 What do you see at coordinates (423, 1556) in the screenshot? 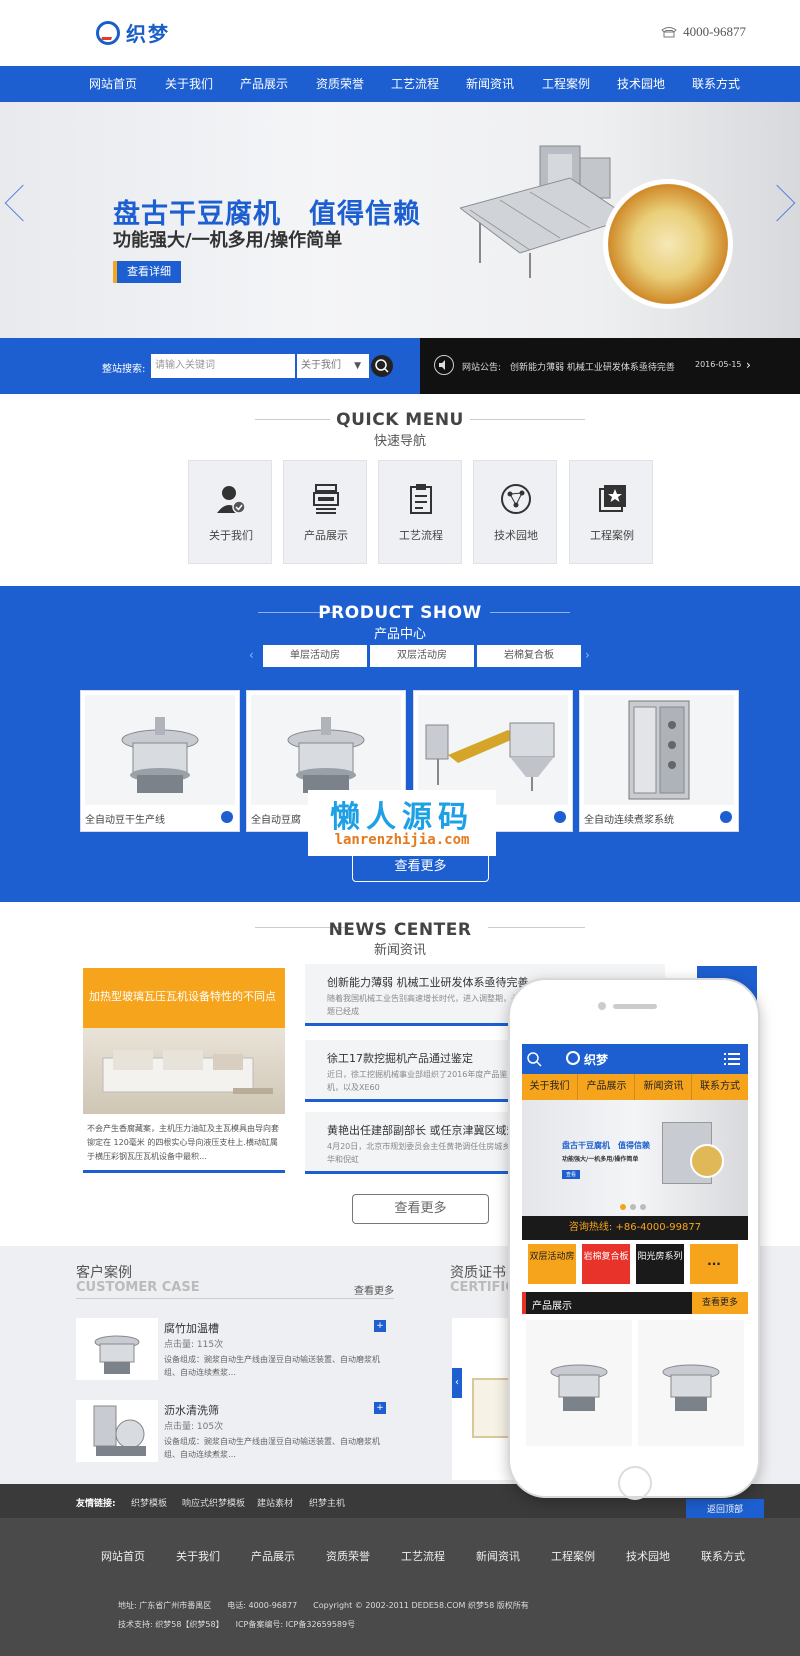
I see `footer-nav-item: 工艺流程` at bounding box center [423, 1556].